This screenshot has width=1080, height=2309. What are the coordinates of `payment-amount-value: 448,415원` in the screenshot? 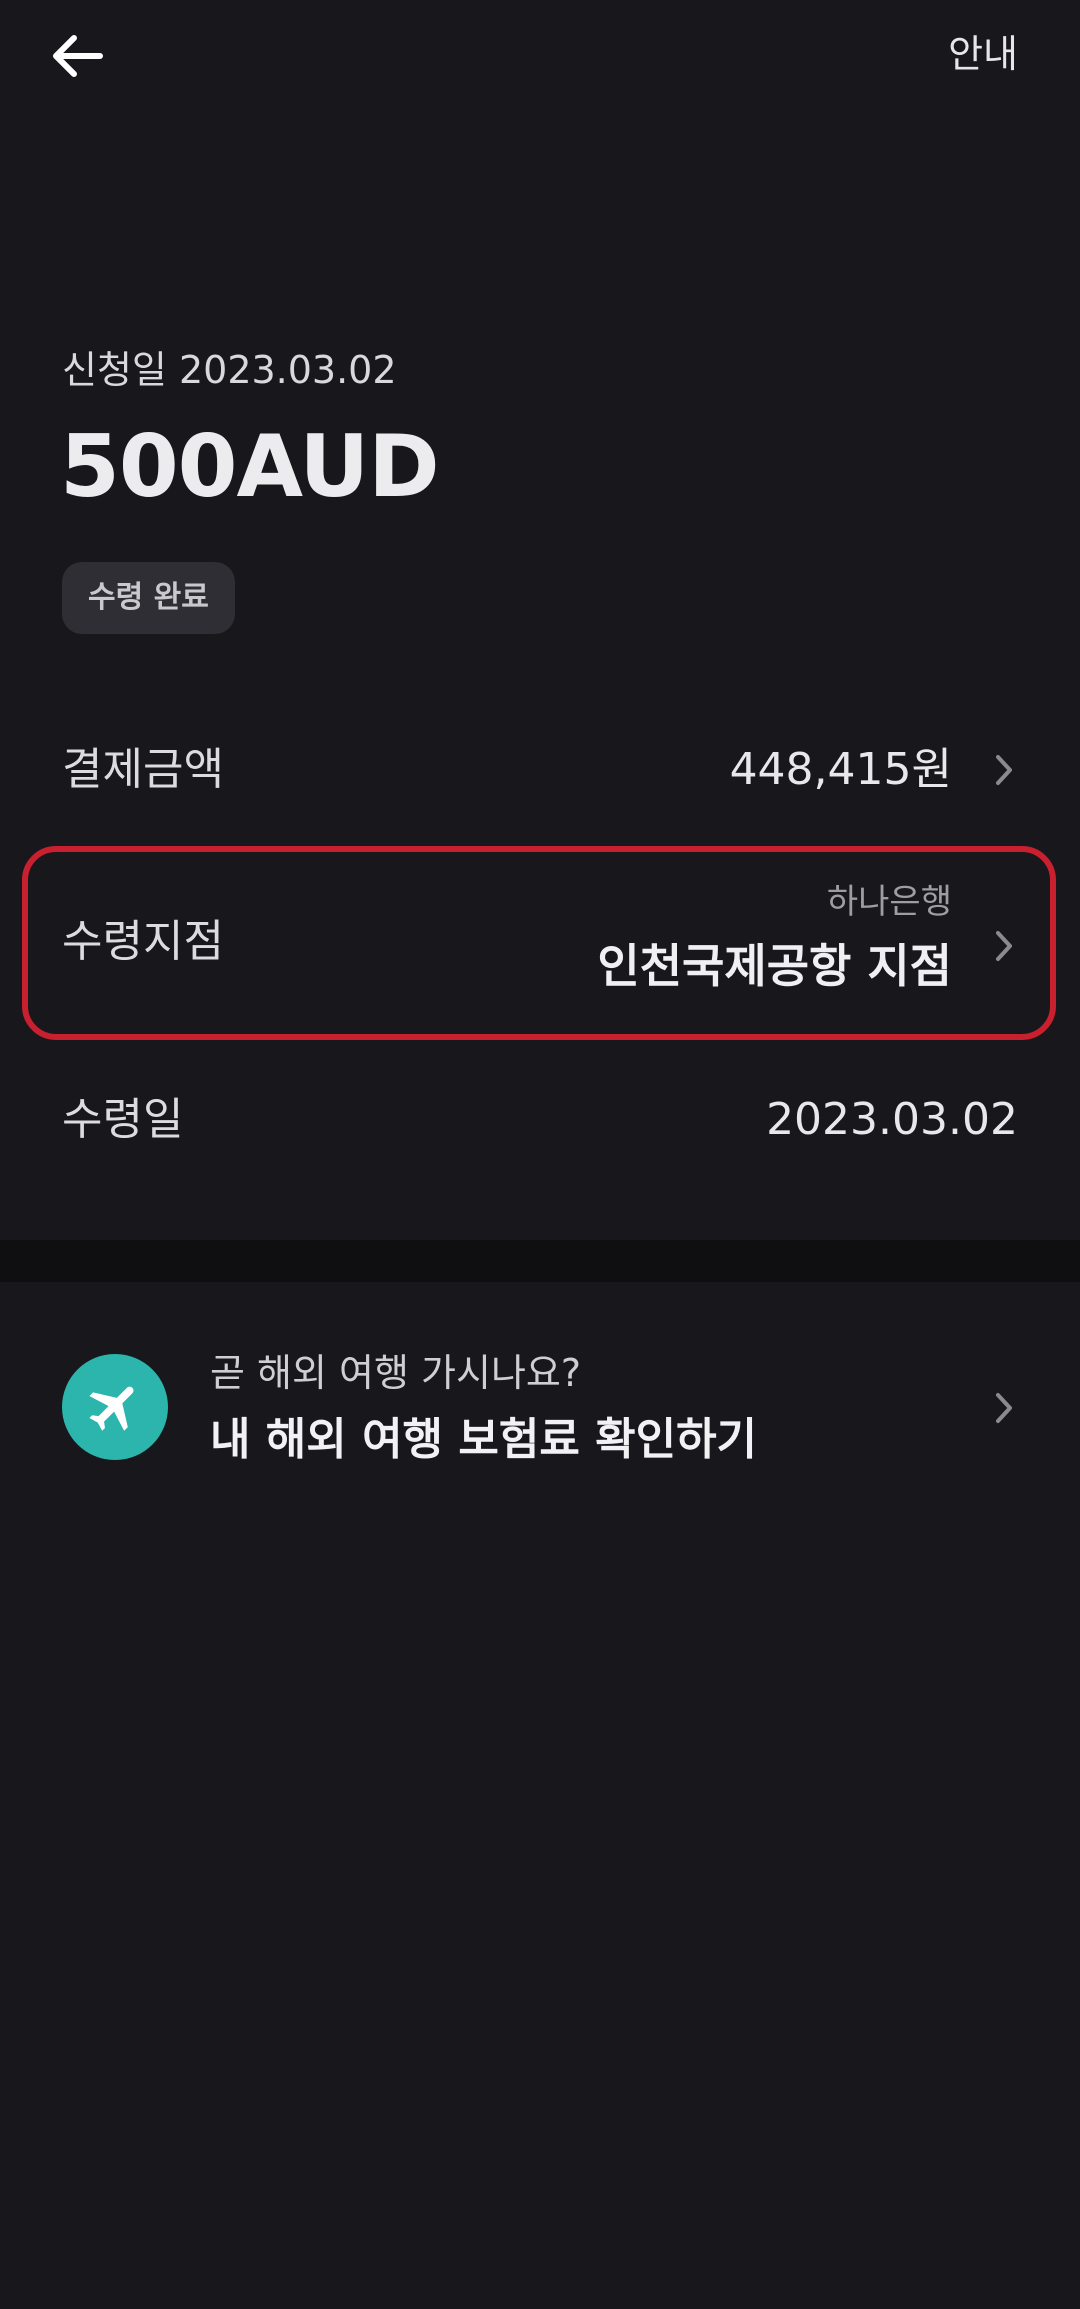 It's located at (840, 769).